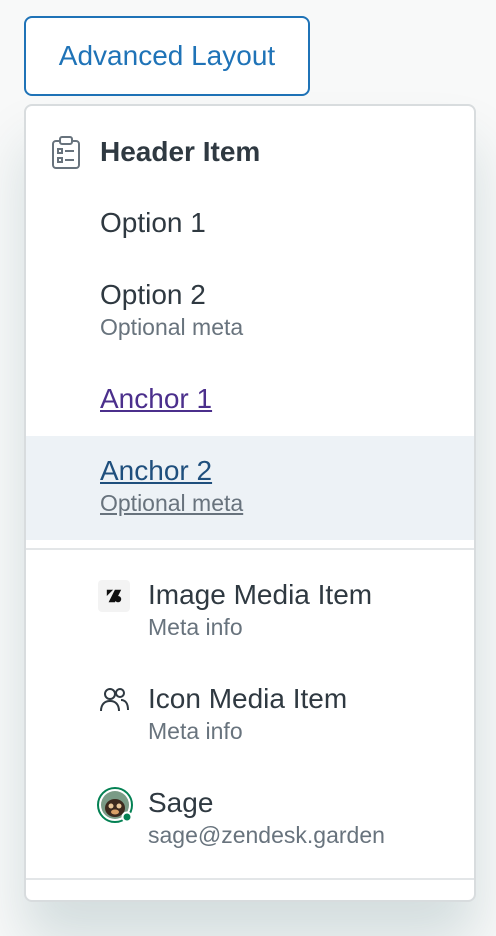  What do you see at coordinates (181, 802) in the screenshot?
I see `media-label: Sage` at bounding box center [181, 802].